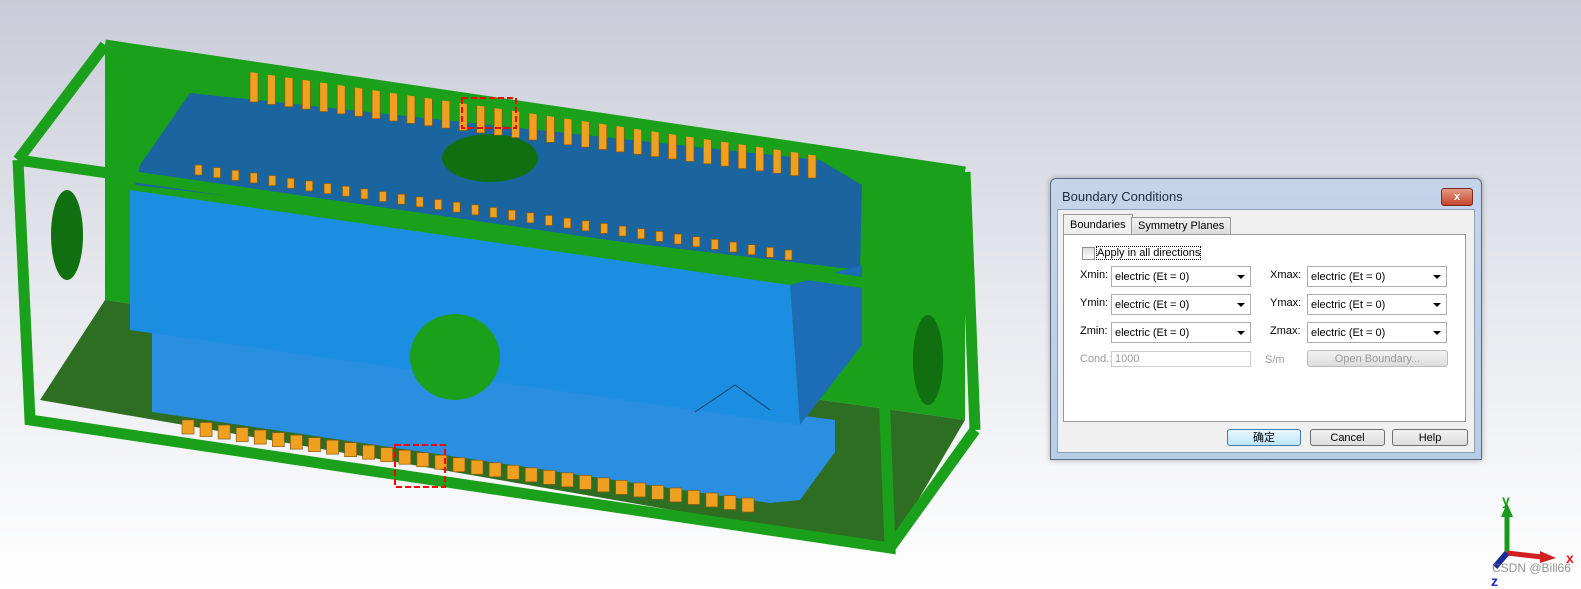 This screenshot has width=1581, height=589. I want to click on zmax-label: Zmax:, so click(1285, 331).